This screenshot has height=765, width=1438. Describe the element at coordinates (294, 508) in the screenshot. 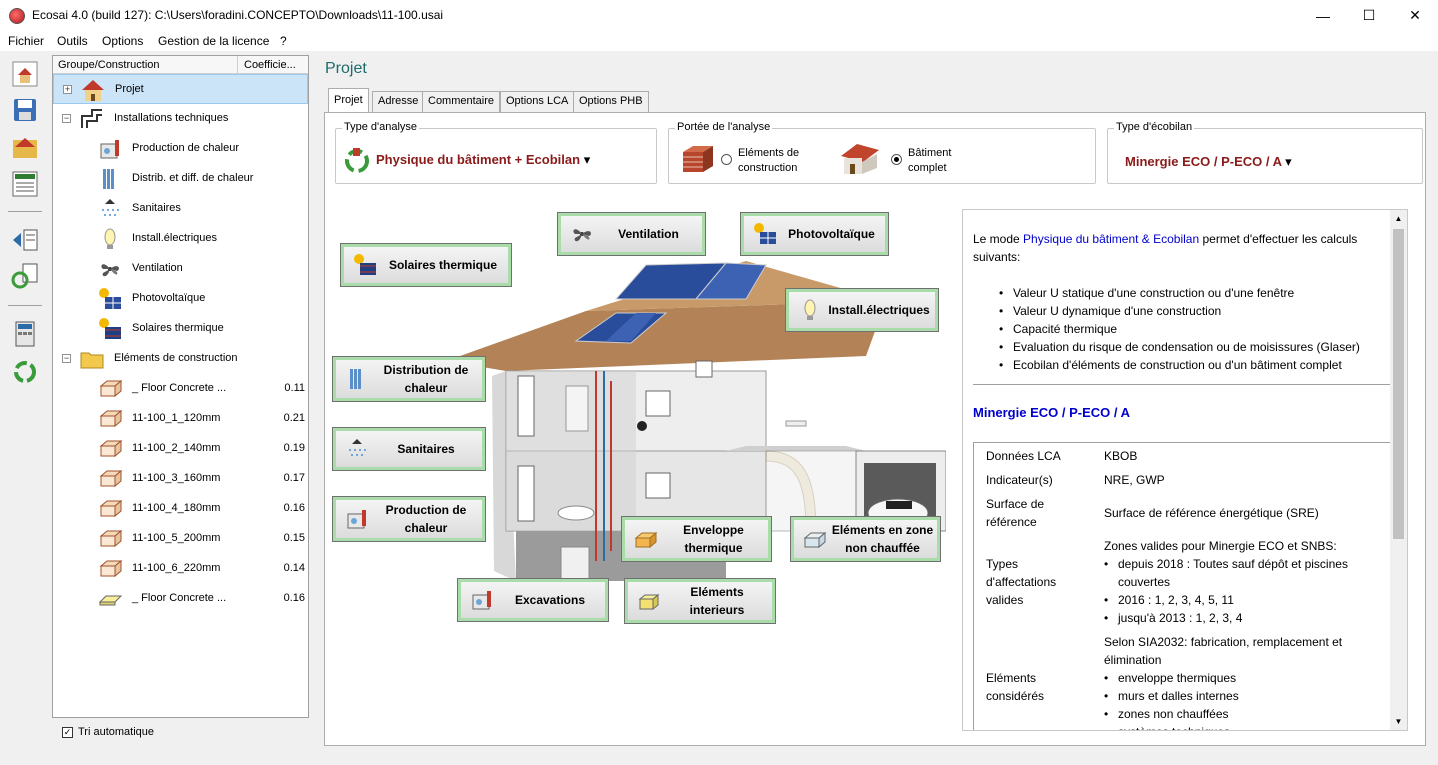

I see `u-value: 0.16` at that location.